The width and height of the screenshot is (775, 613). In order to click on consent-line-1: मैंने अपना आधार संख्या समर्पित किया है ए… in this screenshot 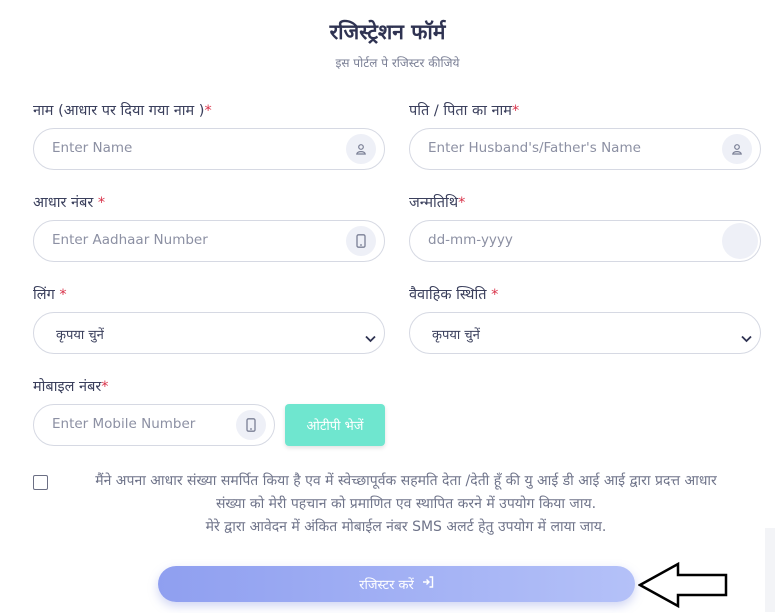, I will do `click(406, 481)`.